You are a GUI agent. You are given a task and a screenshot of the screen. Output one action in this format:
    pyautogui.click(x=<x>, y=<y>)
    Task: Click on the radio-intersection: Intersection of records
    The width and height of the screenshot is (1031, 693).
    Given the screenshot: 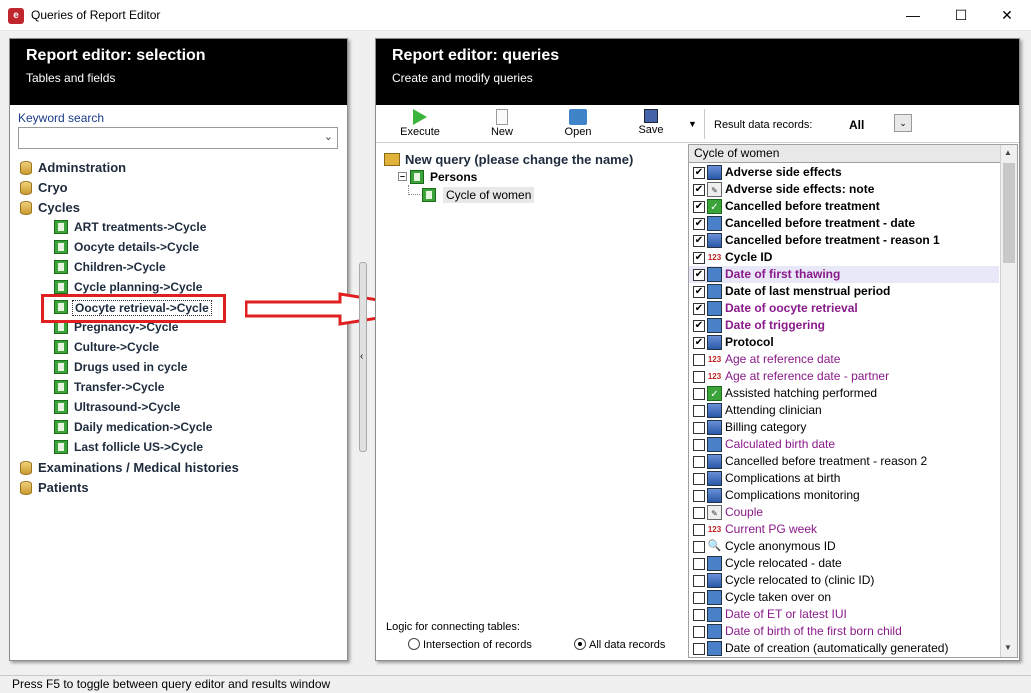 What is the action you would take?
    pyautogui.click(x=470, y=644)
    